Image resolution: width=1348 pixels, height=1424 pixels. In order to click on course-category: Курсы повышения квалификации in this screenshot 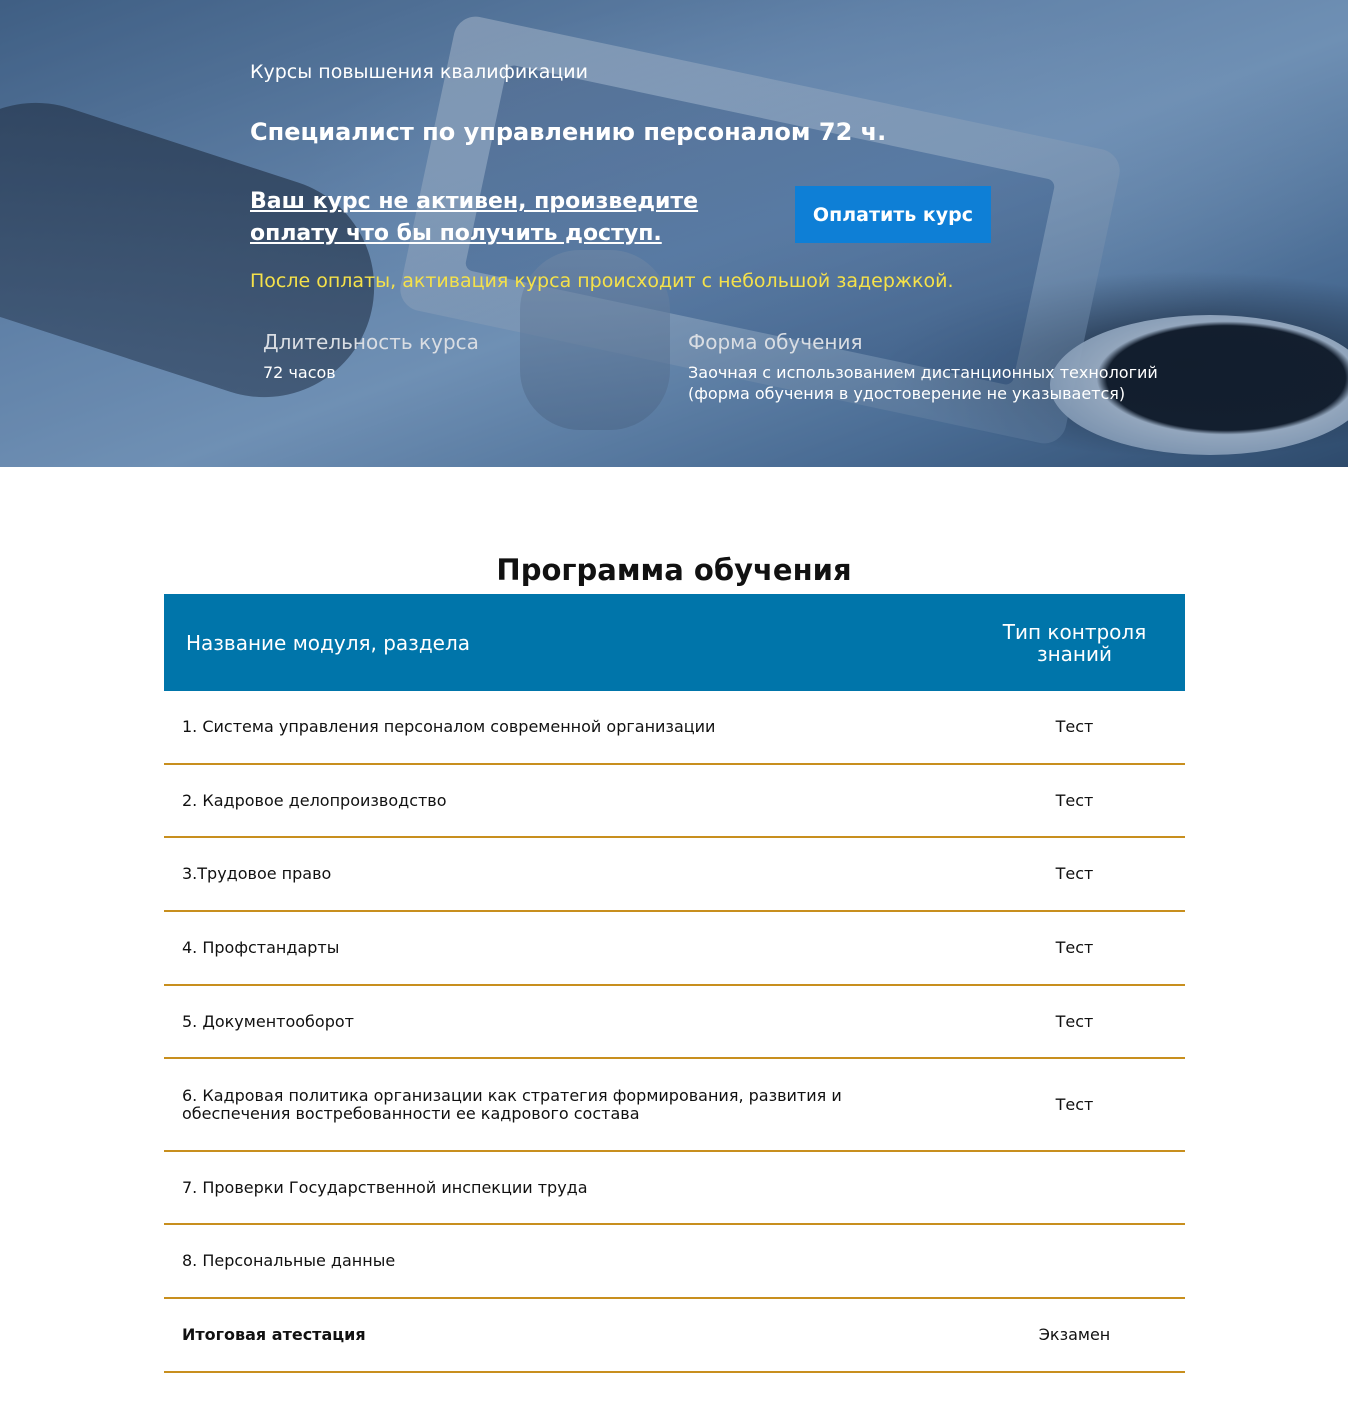, I will do `click(419, 72)`.